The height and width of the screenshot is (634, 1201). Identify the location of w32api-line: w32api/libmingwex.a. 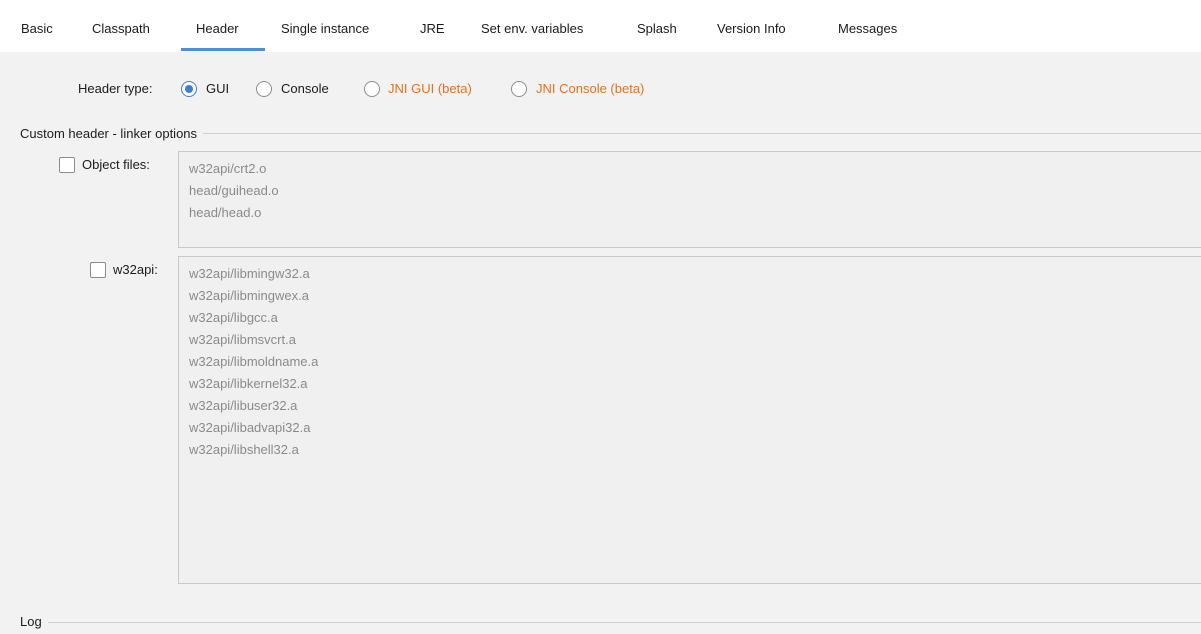
(249, 295).